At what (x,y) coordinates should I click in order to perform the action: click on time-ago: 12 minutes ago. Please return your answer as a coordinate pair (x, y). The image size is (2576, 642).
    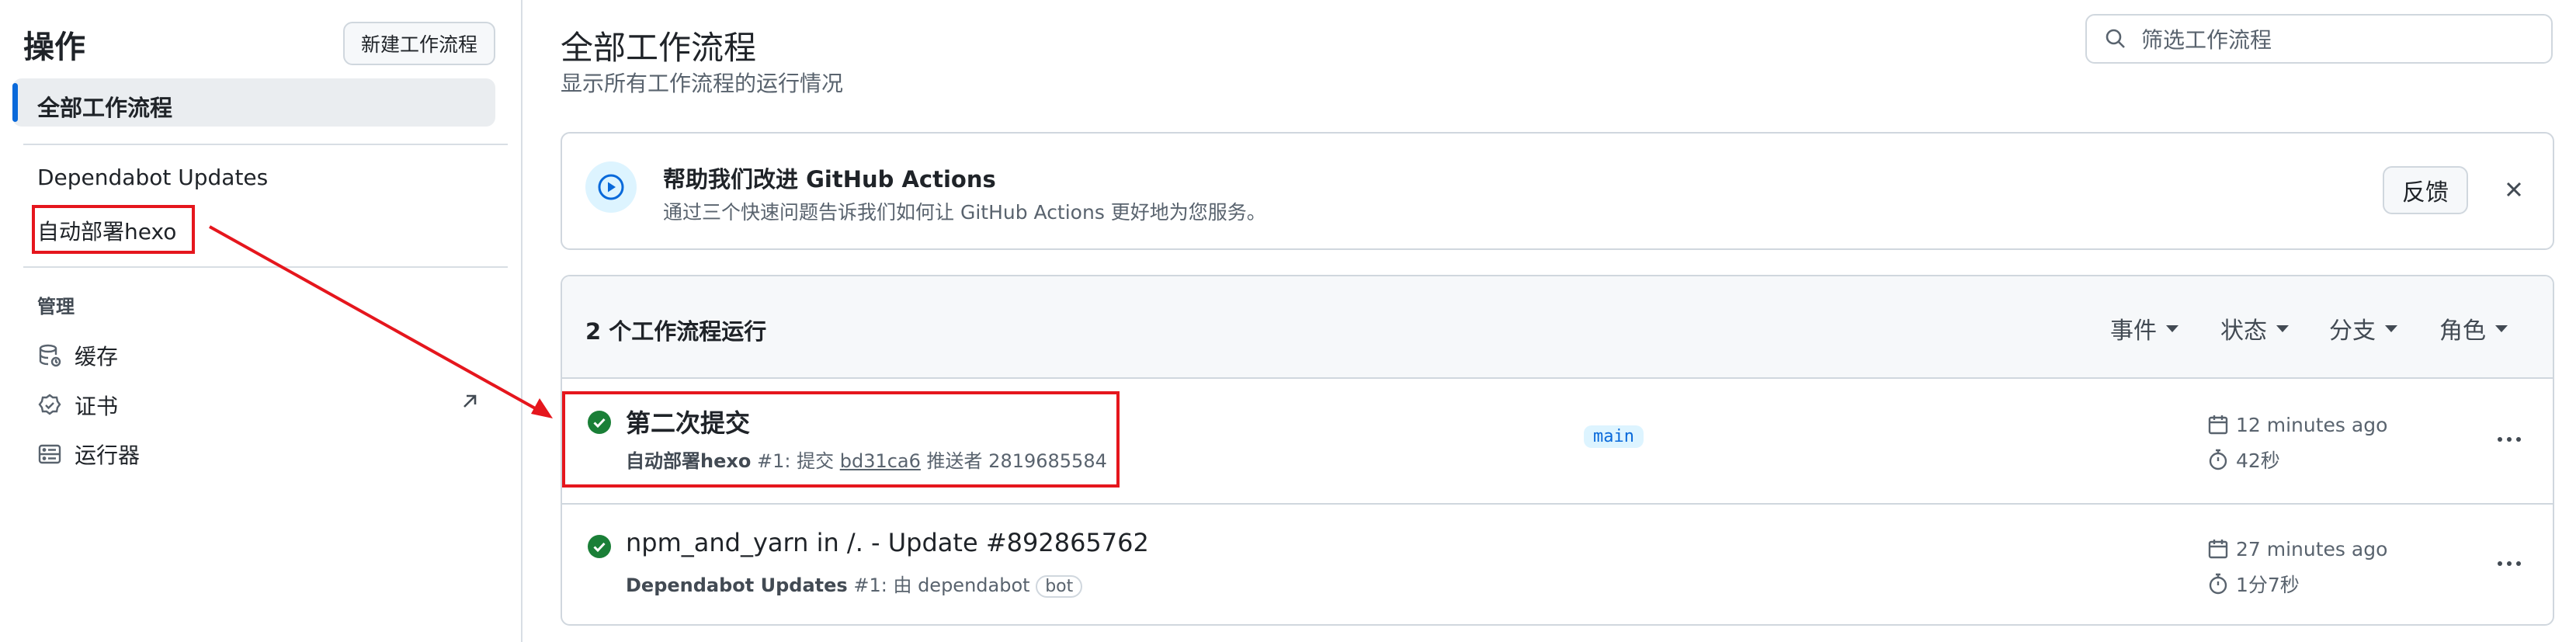
    Looking at the image, I should click on (2312, 424).